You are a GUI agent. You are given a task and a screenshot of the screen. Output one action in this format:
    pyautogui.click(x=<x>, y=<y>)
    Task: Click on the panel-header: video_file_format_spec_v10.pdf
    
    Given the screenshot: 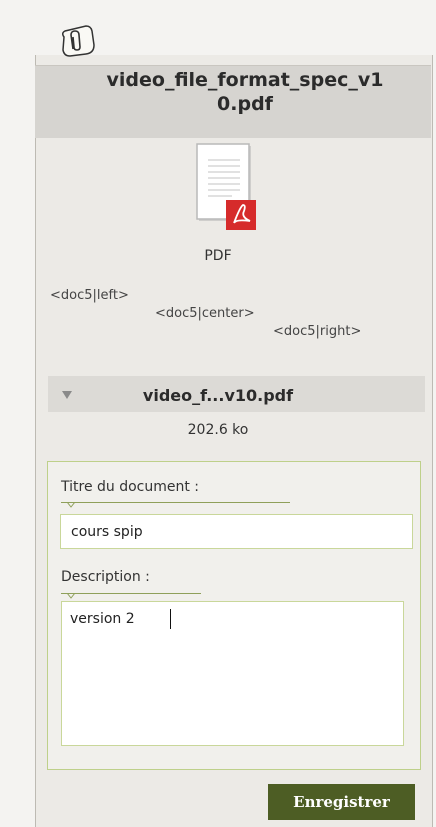 What is the action you would take?
    pyautogui.click(x=233, y=101)
    